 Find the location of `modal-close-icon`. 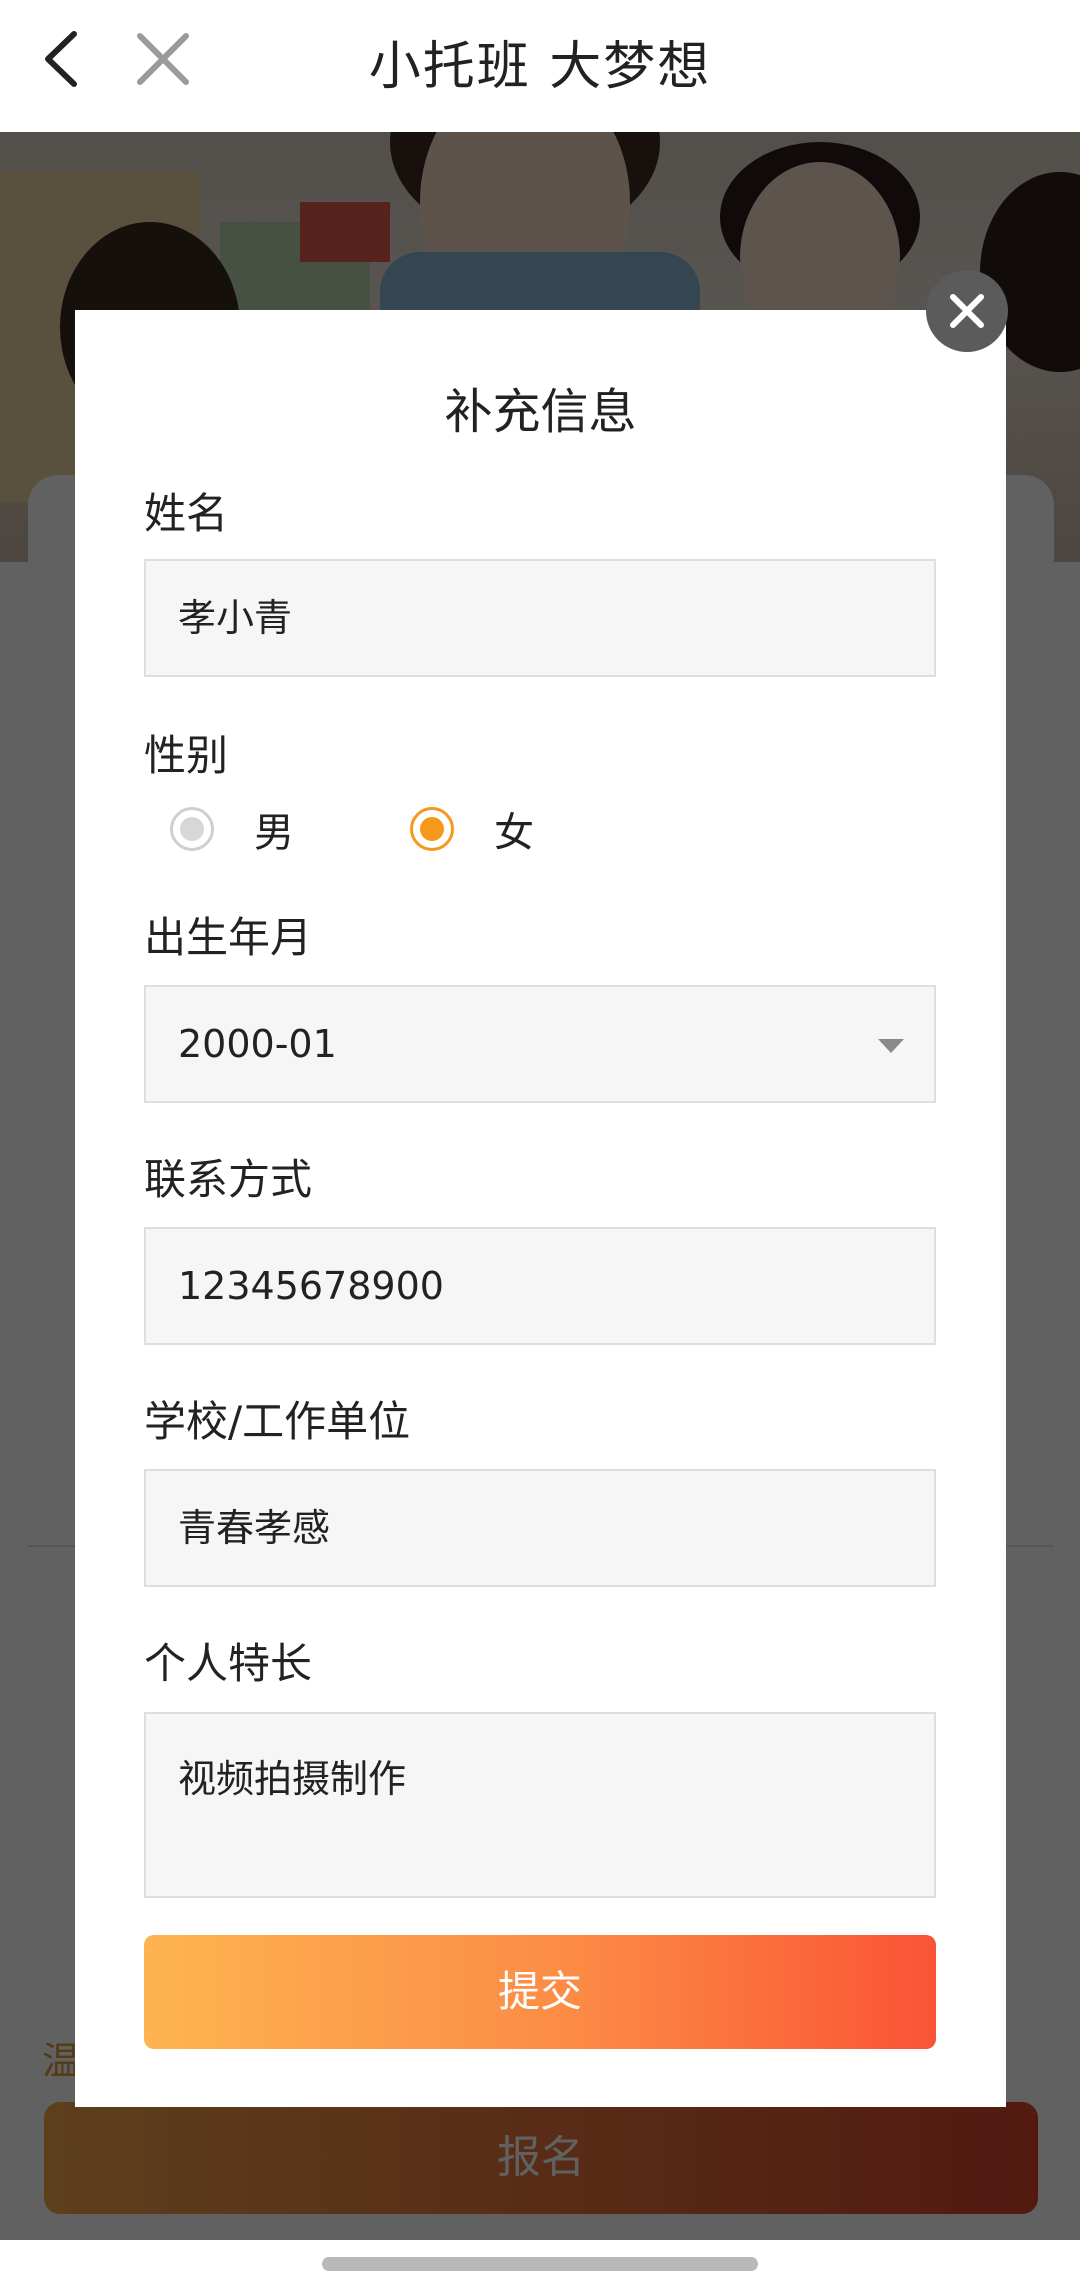

modal-close-icon is located at coordinates (967, 311).